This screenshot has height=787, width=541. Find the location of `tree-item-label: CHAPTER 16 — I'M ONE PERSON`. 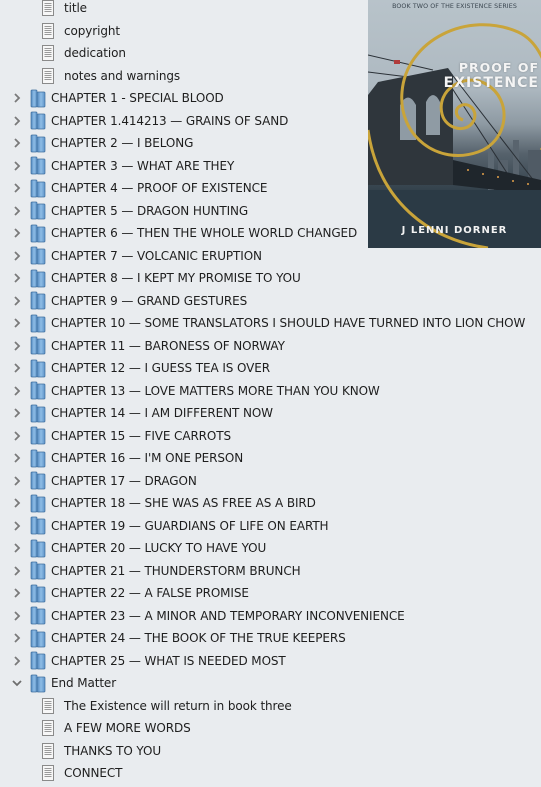

tree-item-label: CHAPTER 16 — I'M ONE PERSON is located at coordinates (147, 458).